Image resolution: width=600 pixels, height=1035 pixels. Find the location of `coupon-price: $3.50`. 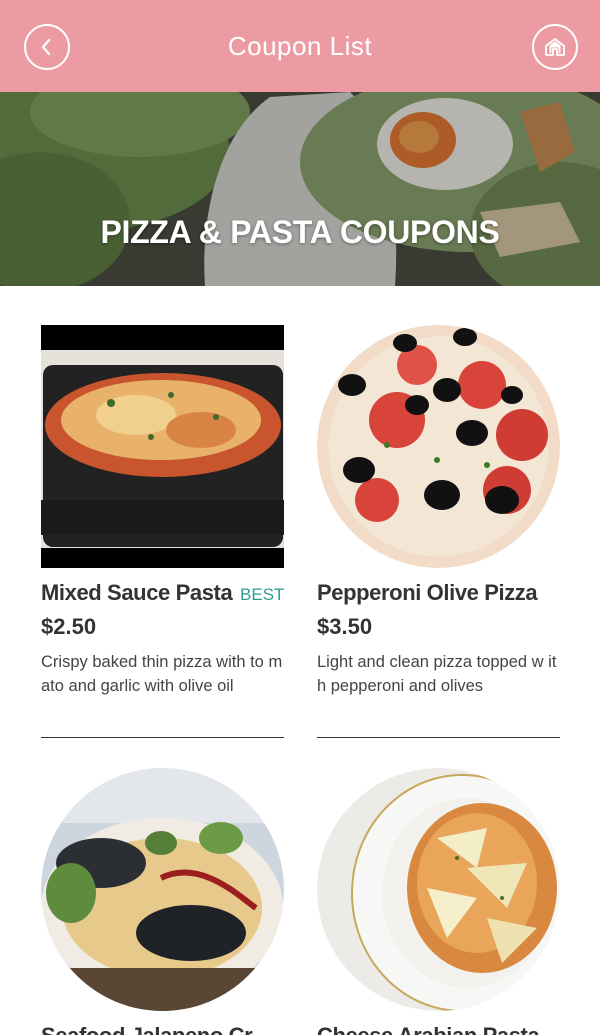

coupon-price: $3.50 is located at coordinates (345, 626).